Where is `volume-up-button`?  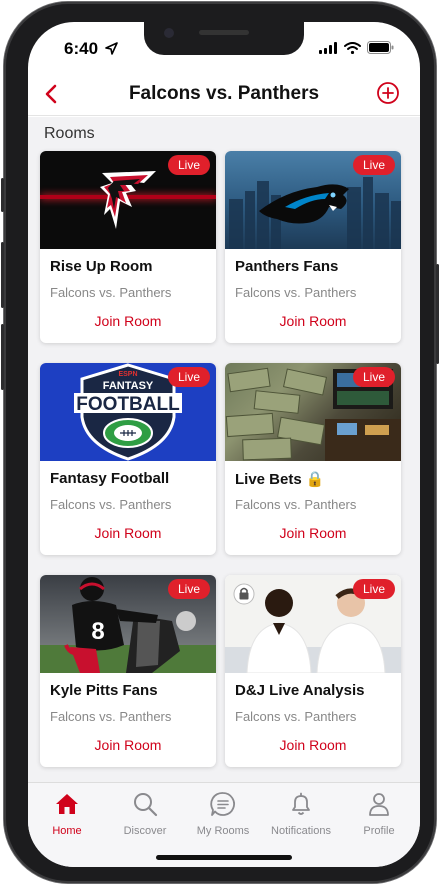
volume-up-button is located at coordinates (2, 275).